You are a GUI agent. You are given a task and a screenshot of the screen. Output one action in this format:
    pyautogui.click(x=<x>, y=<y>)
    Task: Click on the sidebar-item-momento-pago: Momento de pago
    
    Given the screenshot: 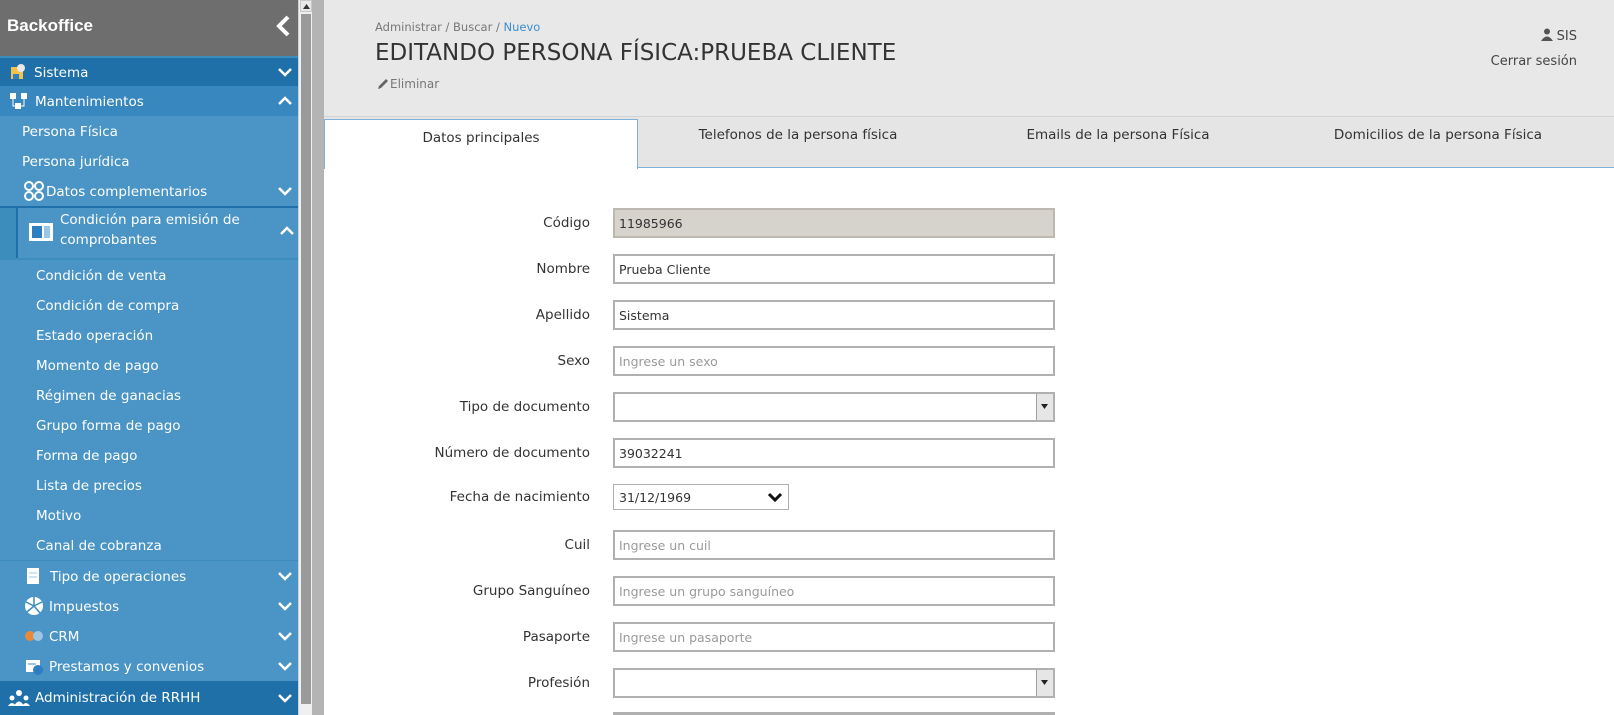 What is the action you would take?
    pyautogui.click(x=149, y=365)
    